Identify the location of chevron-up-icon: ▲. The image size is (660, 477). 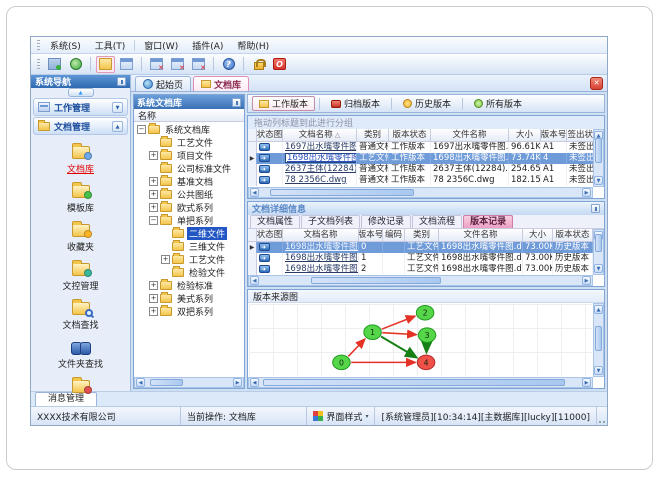
(117, 126).